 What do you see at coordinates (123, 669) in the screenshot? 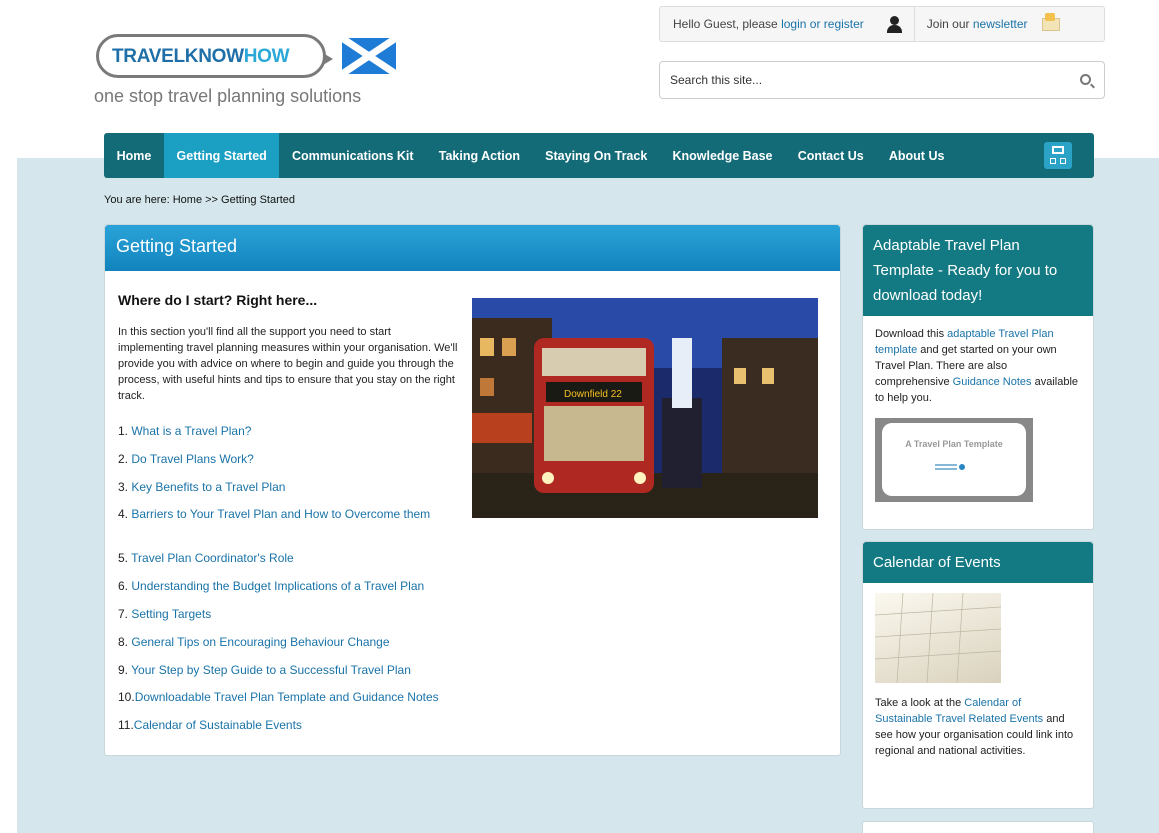
I see `topic-number: 9.` at bounding box center [123, 669].